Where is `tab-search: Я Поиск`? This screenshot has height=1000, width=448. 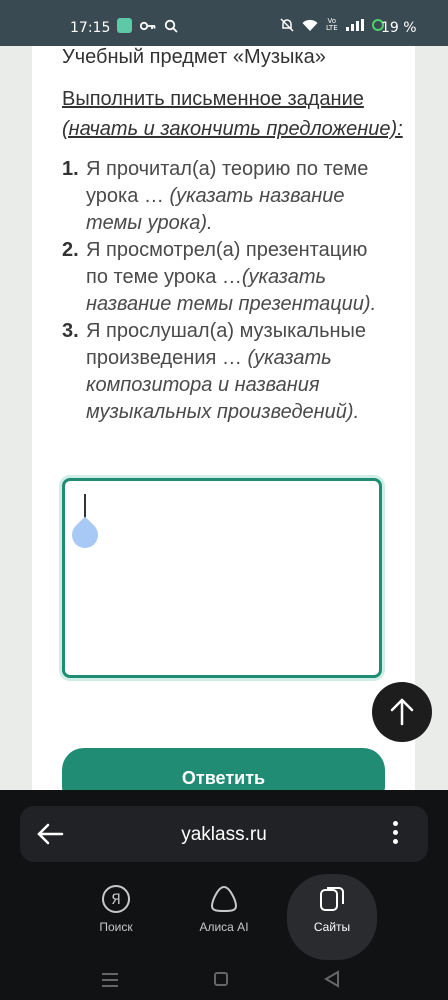
tab-search: Я Поиск is located at coordinates (116, 917).